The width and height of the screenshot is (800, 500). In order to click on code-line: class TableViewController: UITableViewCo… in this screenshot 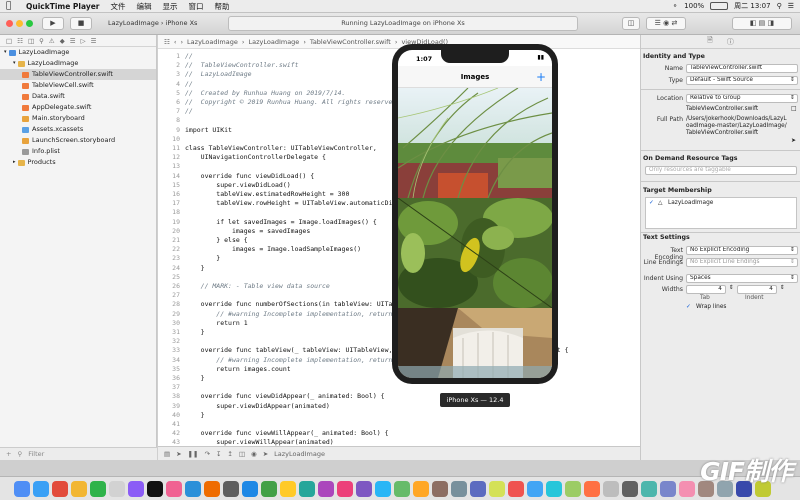, I will do `click(281, 148)`.